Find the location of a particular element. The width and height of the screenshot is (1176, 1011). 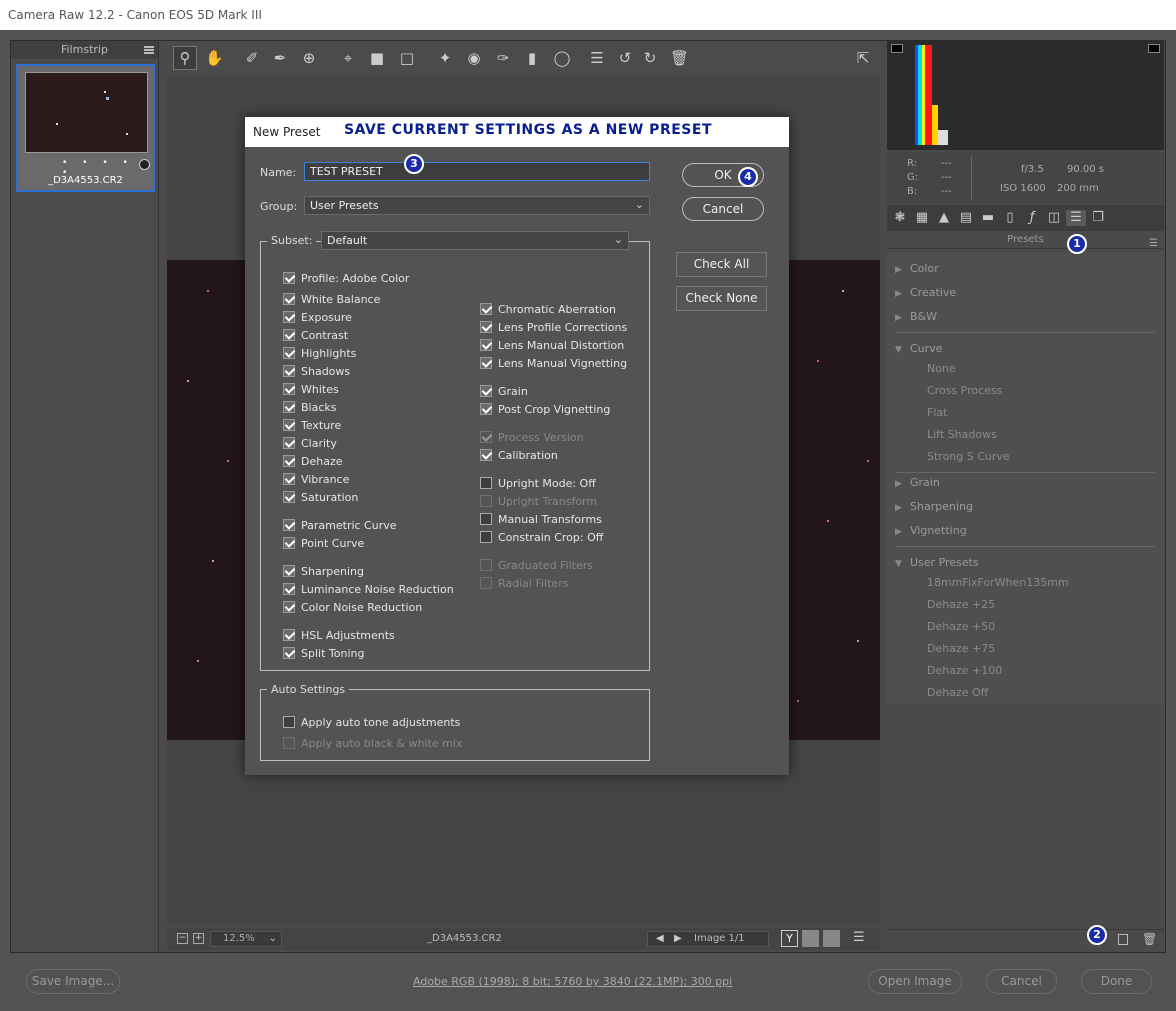

preset-item: Flat is located at coordinates (937, 412).